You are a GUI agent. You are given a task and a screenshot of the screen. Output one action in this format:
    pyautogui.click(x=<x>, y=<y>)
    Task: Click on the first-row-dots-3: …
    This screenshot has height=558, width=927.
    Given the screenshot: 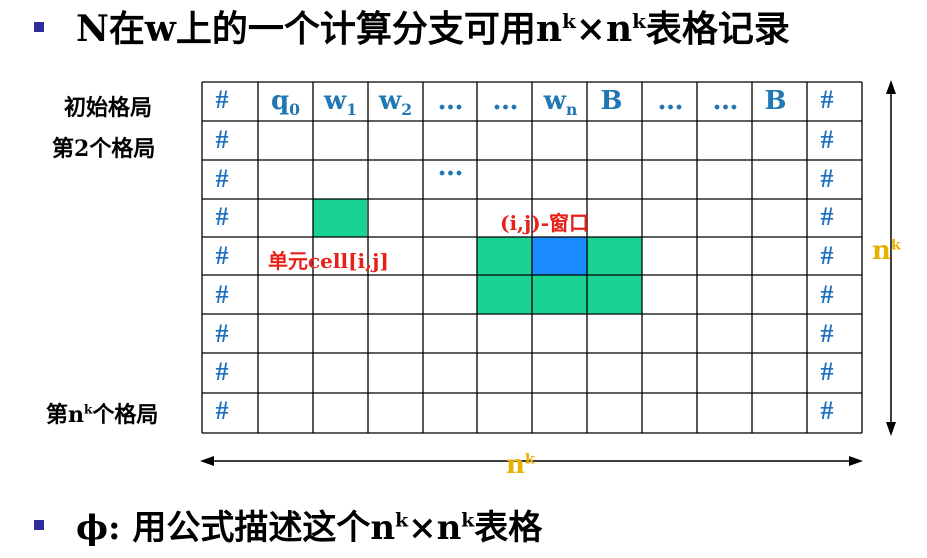 What is the action you would take?
    pyautogui.click(x=670, y=101)
    